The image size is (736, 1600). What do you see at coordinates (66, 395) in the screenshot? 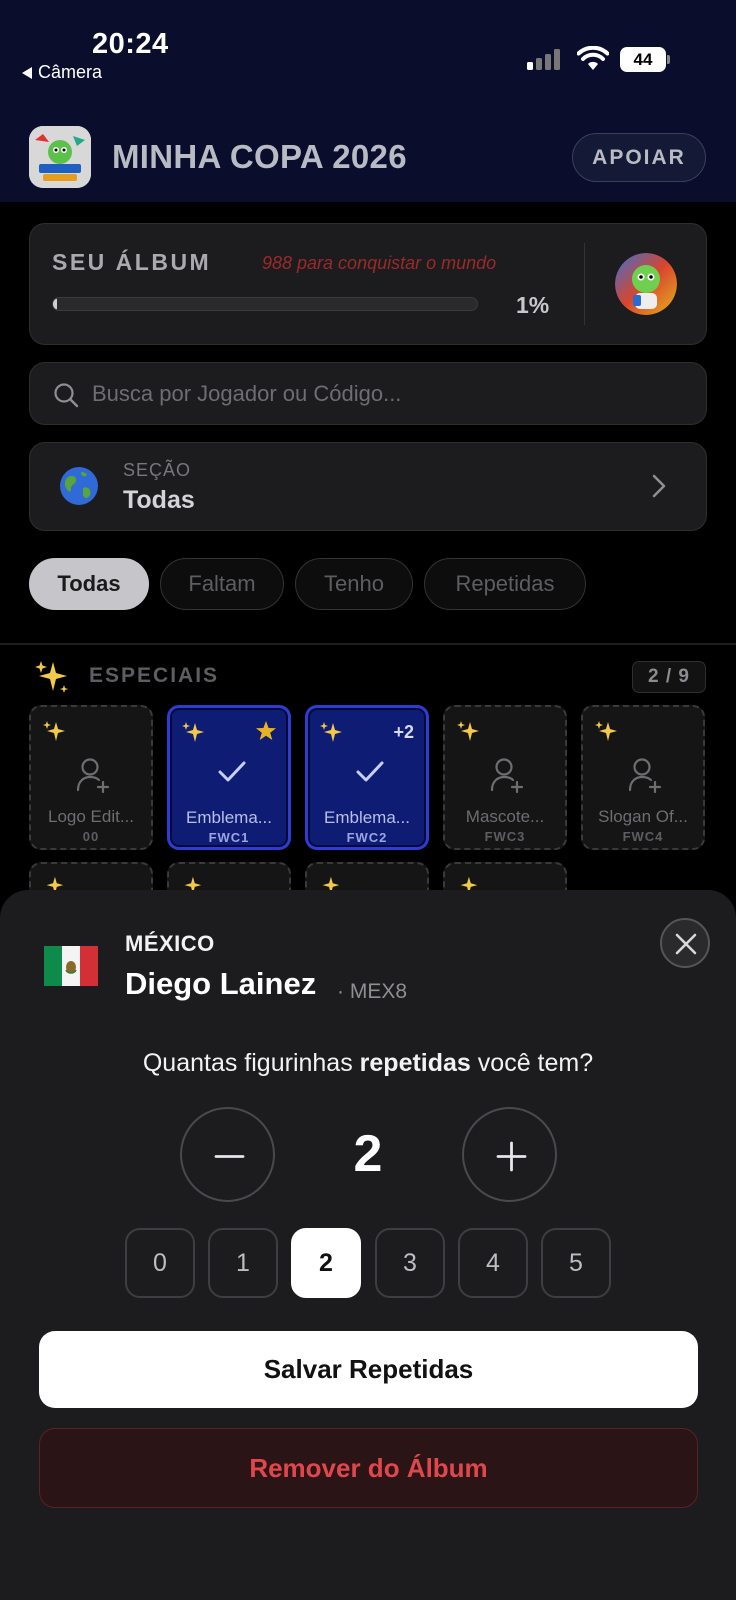
I see `search-icon` at bounding box center [66, 395].